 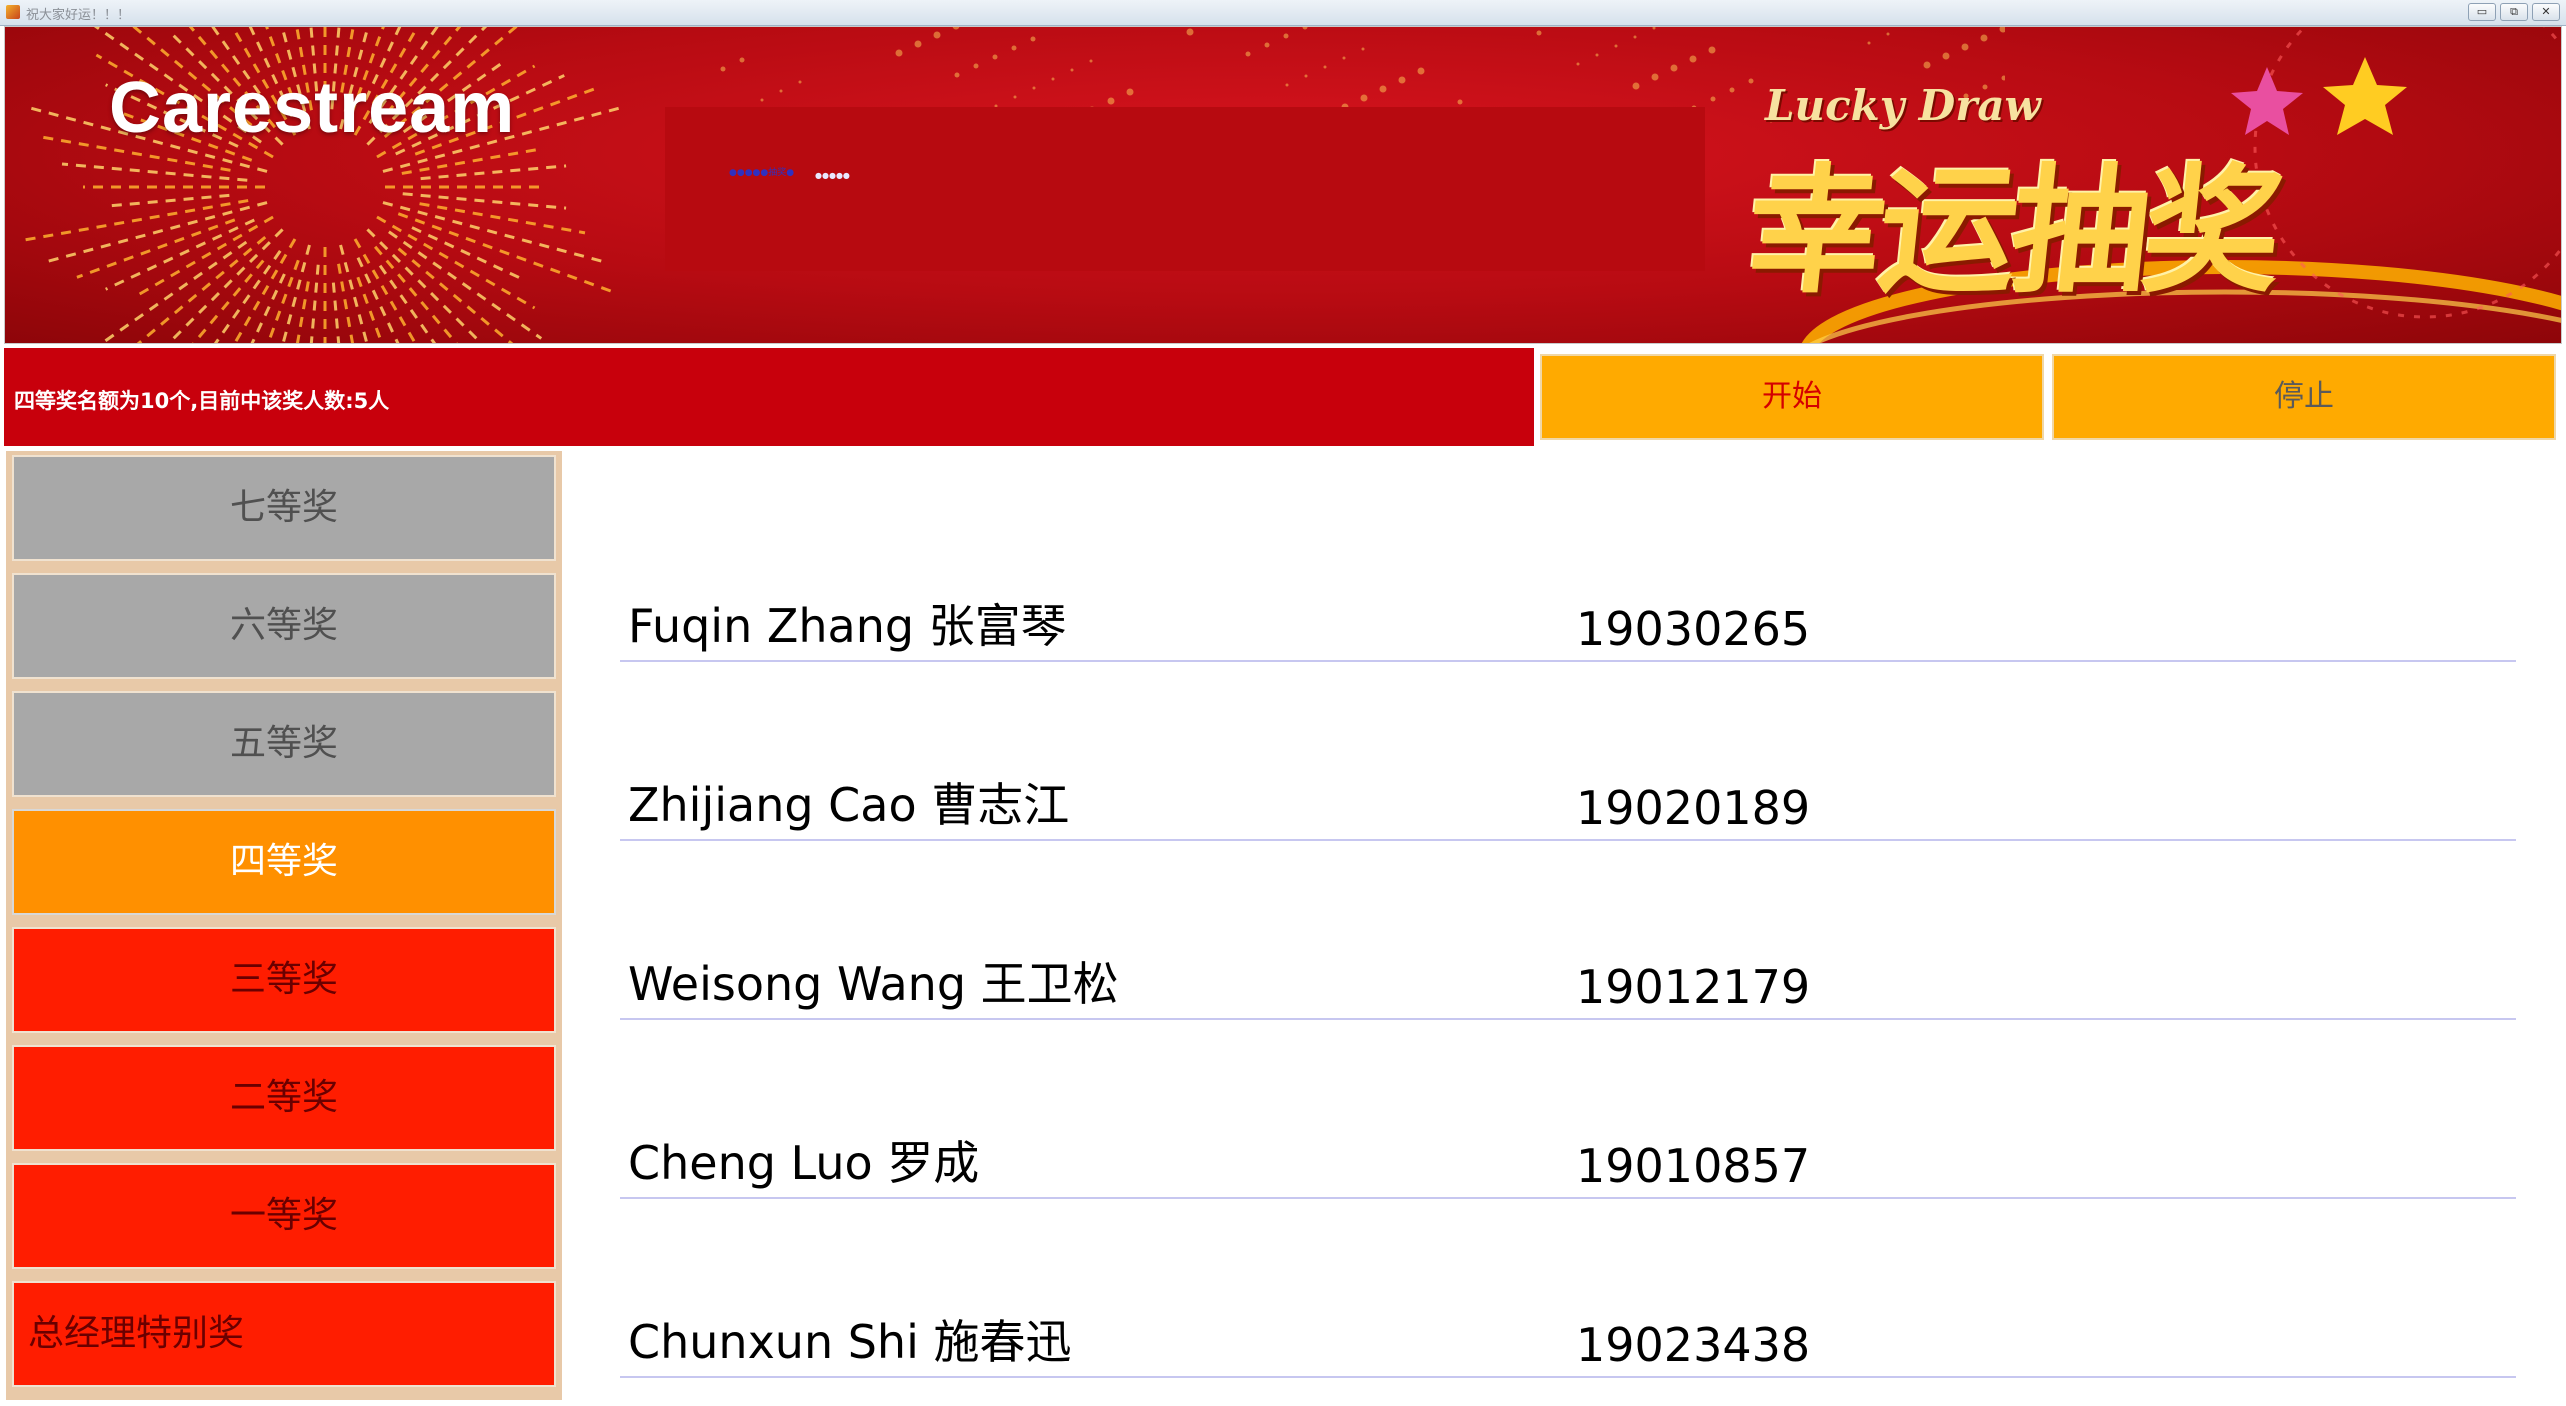 I want to click on close-button: ✕, so click(x=2546, y=12).